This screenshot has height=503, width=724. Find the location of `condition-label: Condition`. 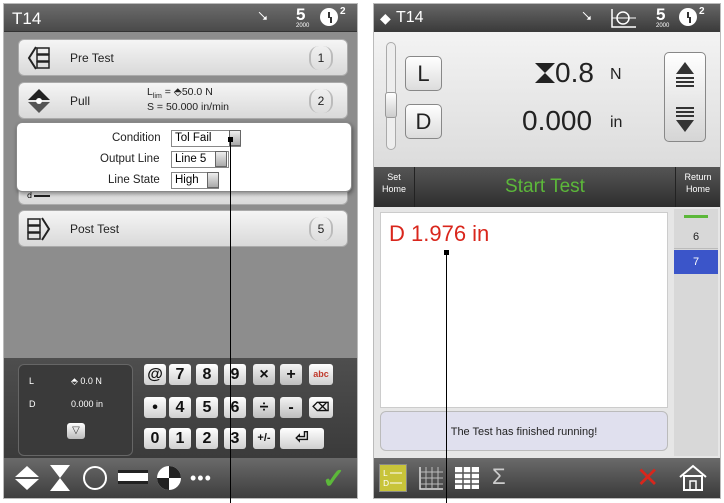

condition-label: Condition is located at coordinates (136, 138).